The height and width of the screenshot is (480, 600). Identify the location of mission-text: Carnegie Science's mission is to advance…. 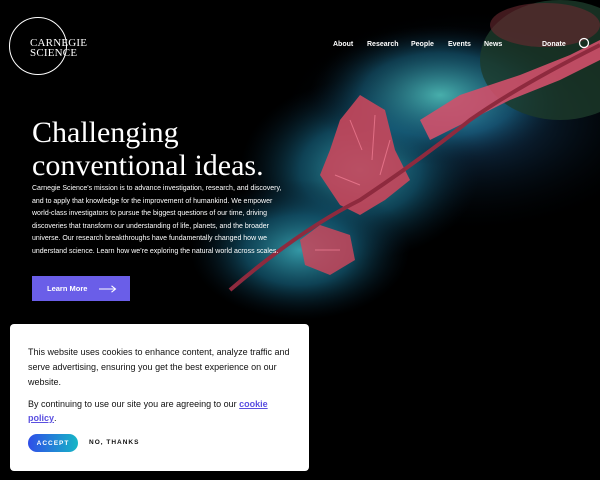
(157, 220).